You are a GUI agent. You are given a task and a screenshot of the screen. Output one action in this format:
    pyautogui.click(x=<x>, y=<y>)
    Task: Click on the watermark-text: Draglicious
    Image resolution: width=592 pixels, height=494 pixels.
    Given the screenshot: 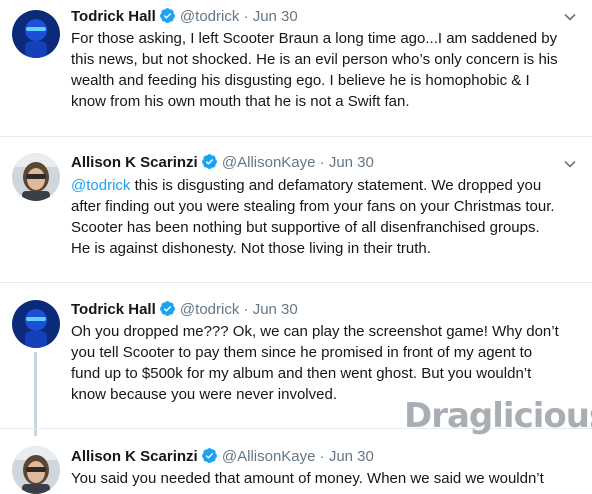 What is the action you would take?
    pyautogui.click(x=498, y=416)
    